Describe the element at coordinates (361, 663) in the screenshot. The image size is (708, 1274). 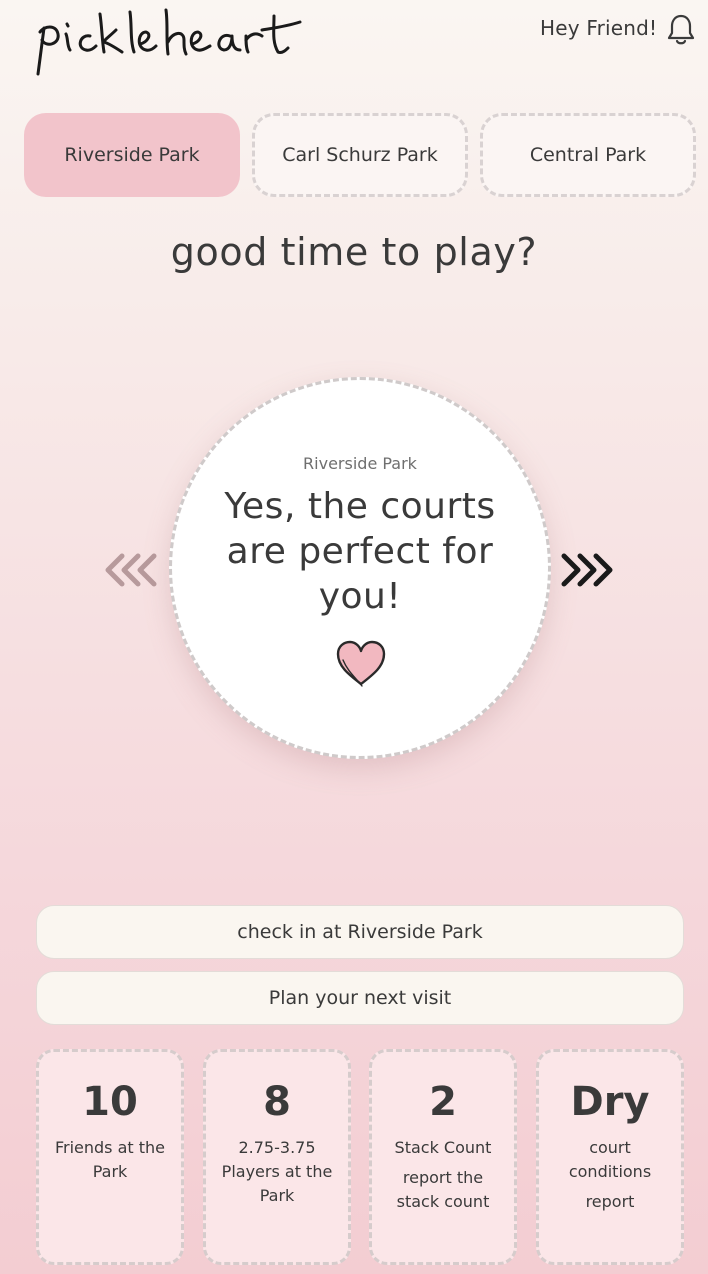
I see `heart-icon` at that location.